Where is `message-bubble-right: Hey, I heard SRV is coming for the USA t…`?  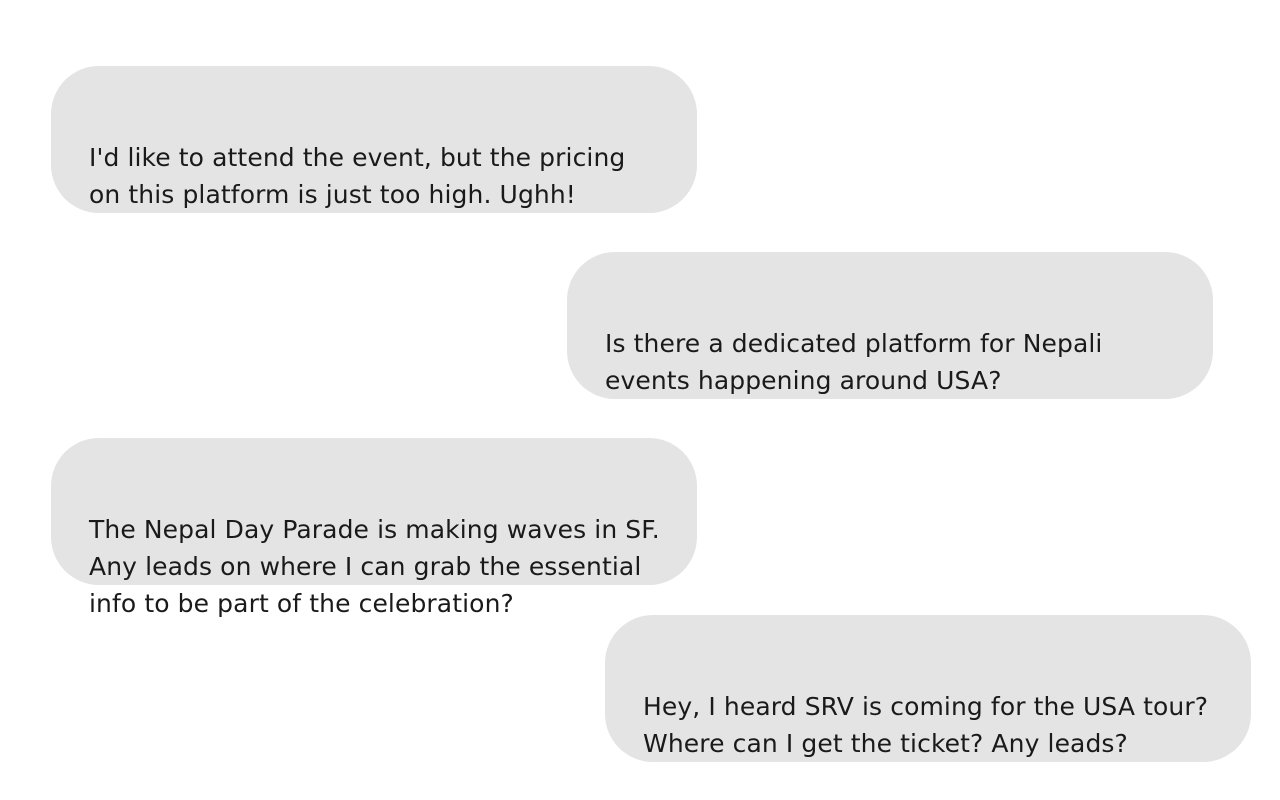 message-bubble-right: Hey, I heard SRV is coming for the USA t… is located at coordinates (928, 688).